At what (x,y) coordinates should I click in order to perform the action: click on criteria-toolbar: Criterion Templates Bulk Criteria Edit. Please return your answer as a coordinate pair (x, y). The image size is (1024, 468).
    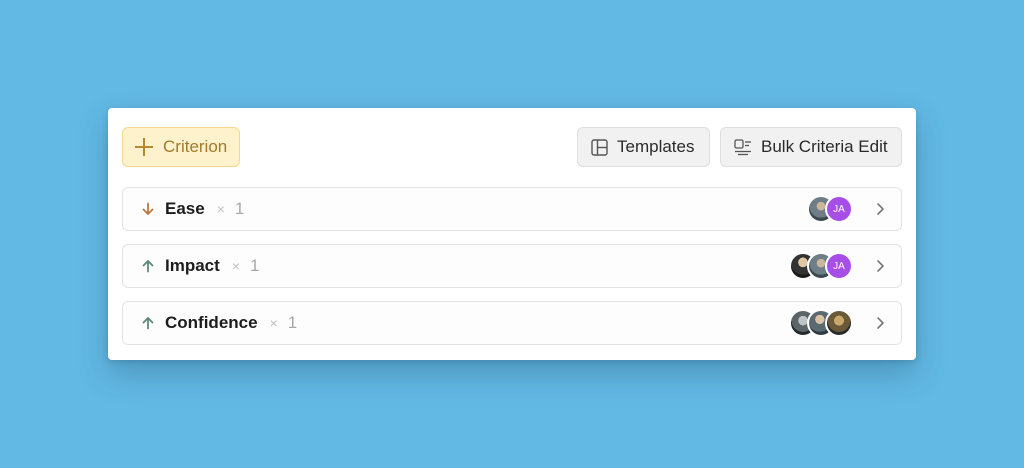
    Looking at the image, I should click on (512, 147).